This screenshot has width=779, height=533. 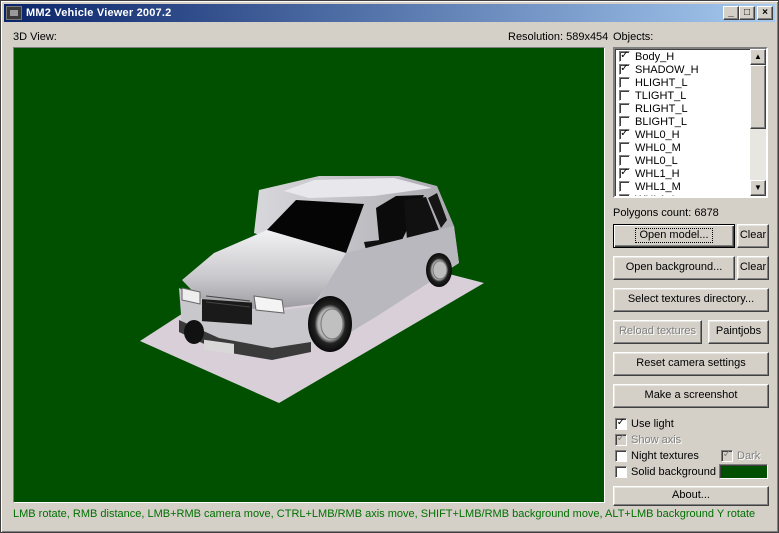 I want to click on object-name: WHL0_L, so click(x=656, y=160).